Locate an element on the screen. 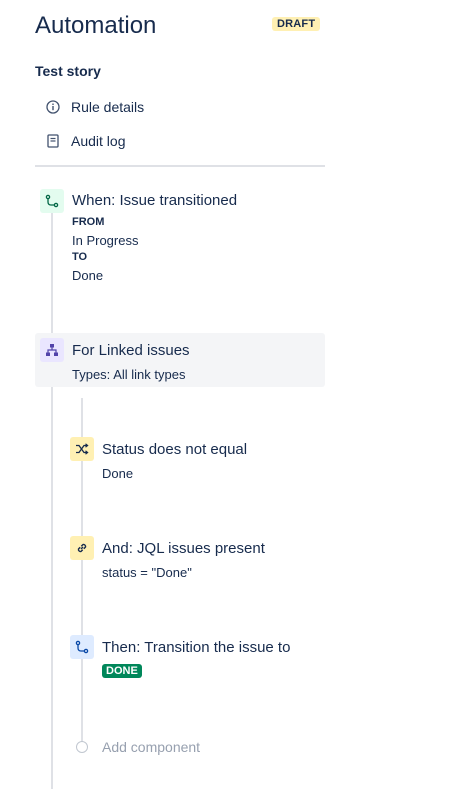  add-component-label: Add component is located at coordinates (151, 747).